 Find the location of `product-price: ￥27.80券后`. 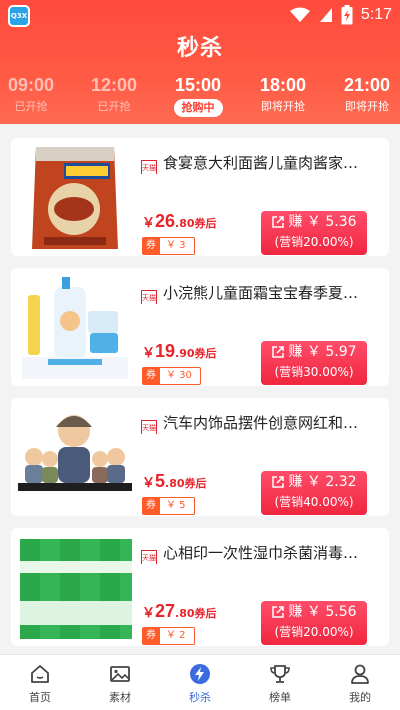

product-price: ￥27.80券后 is located at coordinates (179, 611).